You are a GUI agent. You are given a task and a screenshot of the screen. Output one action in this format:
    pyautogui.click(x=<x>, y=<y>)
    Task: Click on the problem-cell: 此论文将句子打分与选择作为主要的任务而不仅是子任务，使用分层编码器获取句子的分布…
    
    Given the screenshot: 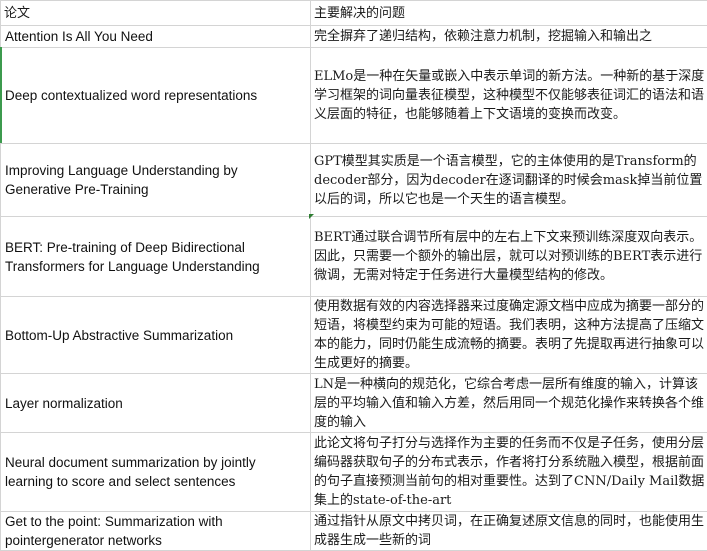 What is the action you would take?
    pyautogui.click(x=509, y=472)
    